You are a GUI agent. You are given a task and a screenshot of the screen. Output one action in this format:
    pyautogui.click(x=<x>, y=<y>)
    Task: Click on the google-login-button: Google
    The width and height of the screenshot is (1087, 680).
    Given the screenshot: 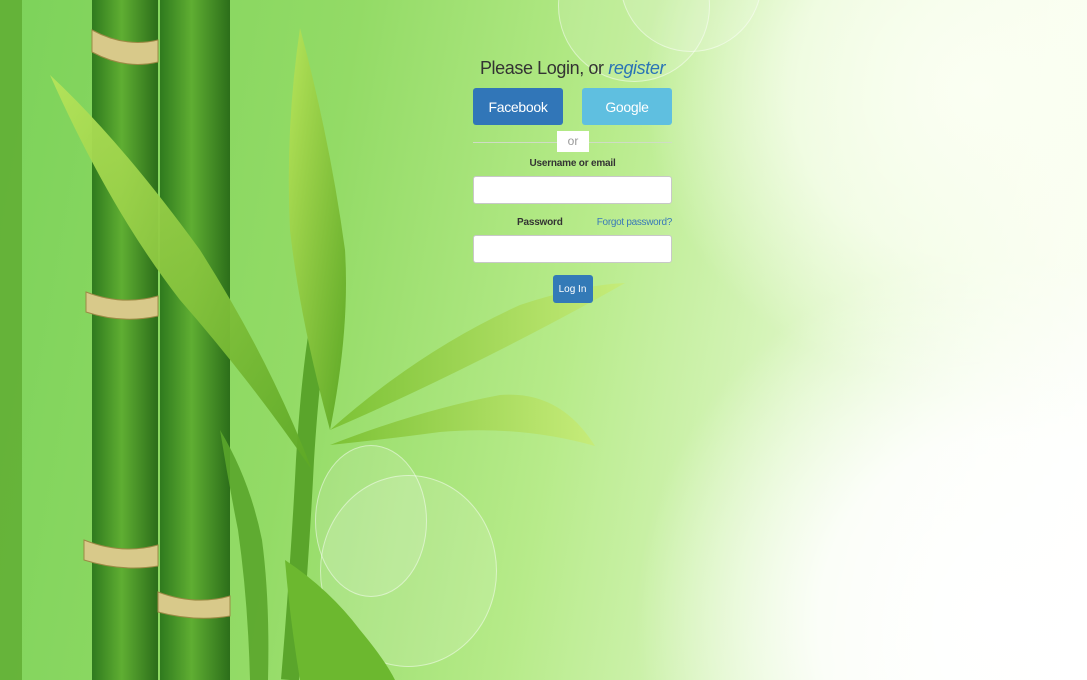 What is the action you would take?
    pyautogui.click(x=627, y=106)
    